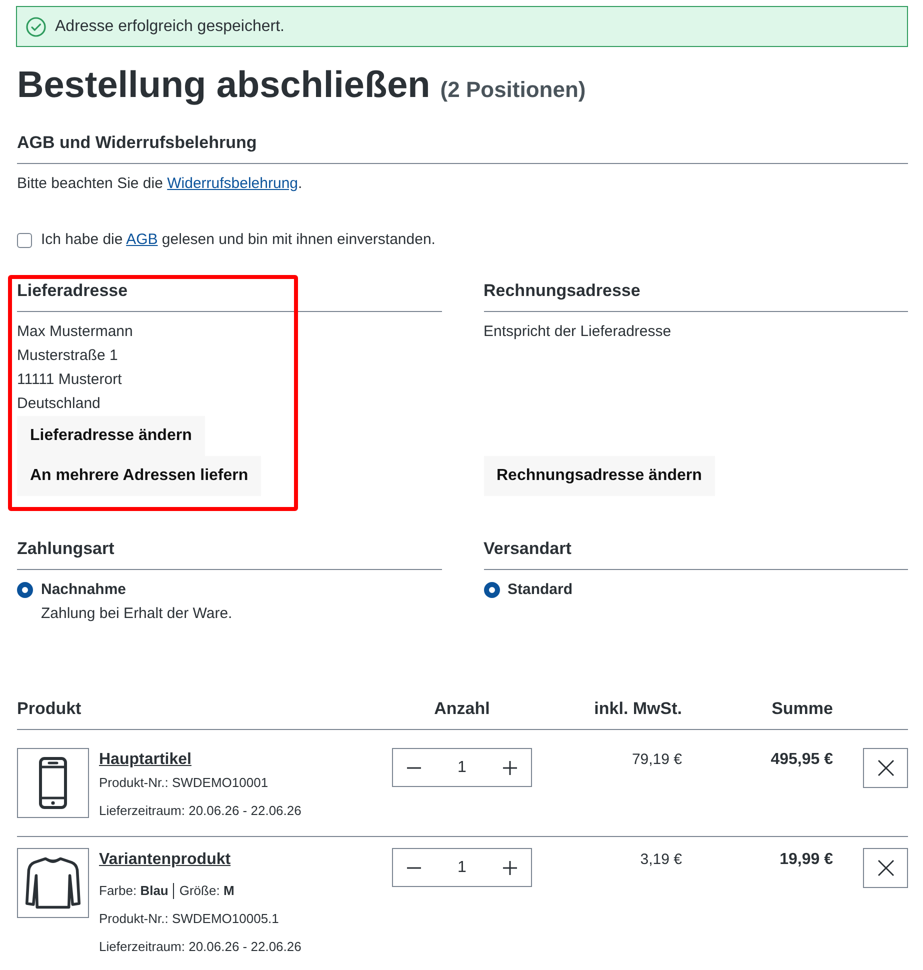 The image size is (923, 970). I want to click on address-line: Deutschland, so click(59, 404).